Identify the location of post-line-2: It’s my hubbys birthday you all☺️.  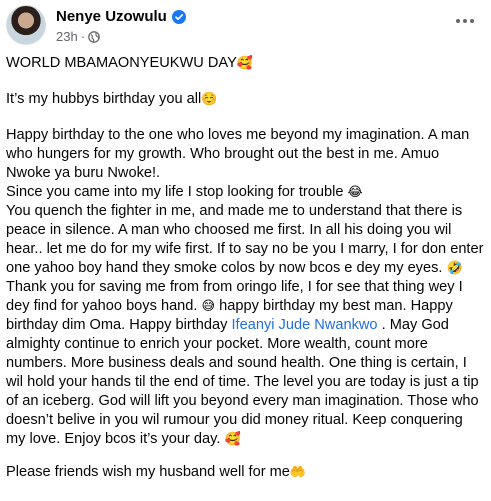
(245, 99).